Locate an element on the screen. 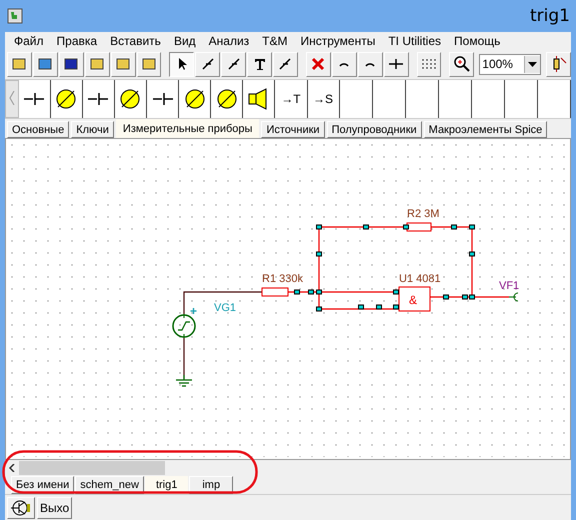  component-button: →S is located at coordinates (324, 99).